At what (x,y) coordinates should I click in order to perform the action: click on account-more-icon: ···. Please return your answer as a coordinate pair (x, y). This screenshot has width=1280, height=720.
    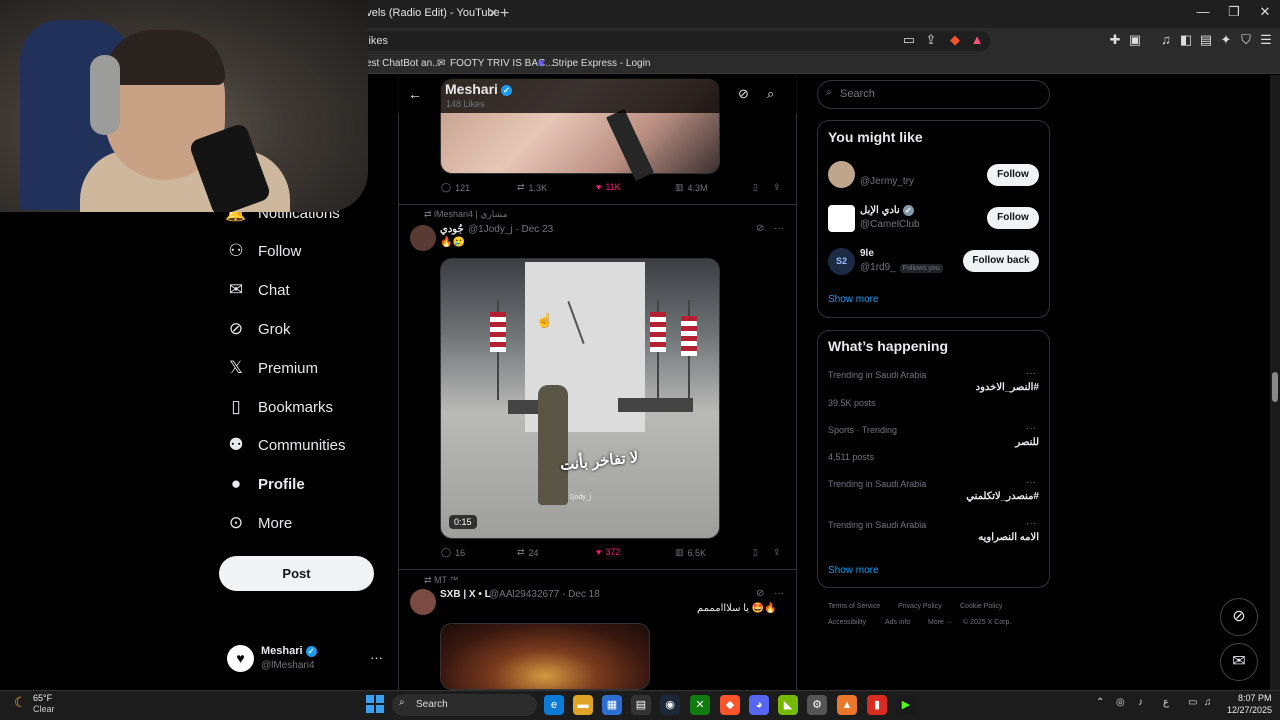
    Looking at the image, I should click on (376, 657).